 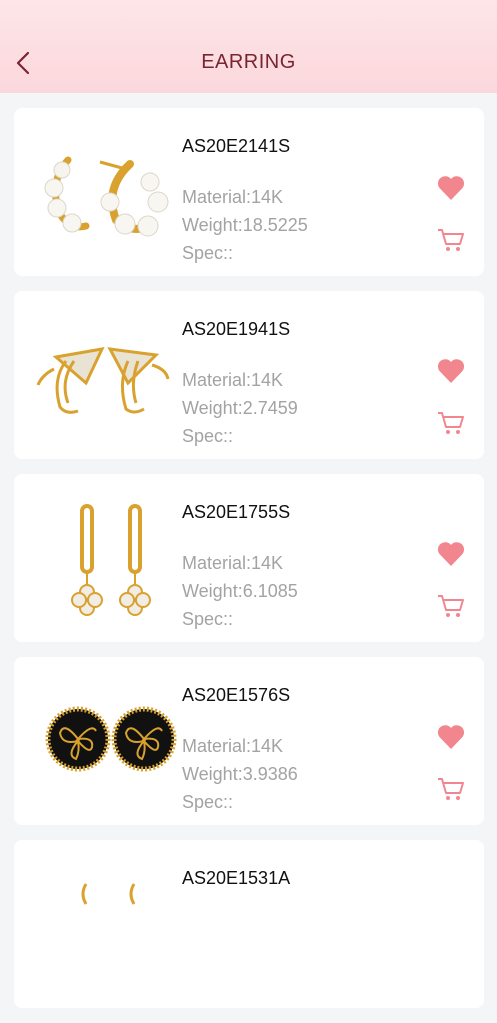 What do you see at coordinates (236, 512) in the screenshot?
I see `product-code: AS20E1755S` at bounding box center [236, 512].